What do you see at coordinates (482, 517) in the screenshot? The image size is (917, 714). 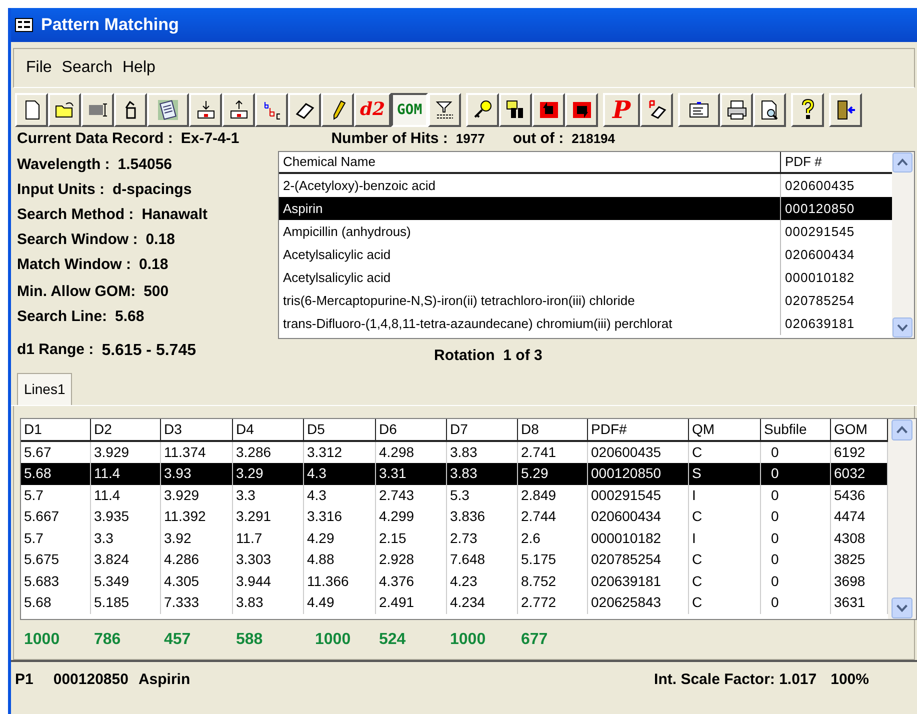 I see `table-cell: 3.836` at bounding box center [482, 517].